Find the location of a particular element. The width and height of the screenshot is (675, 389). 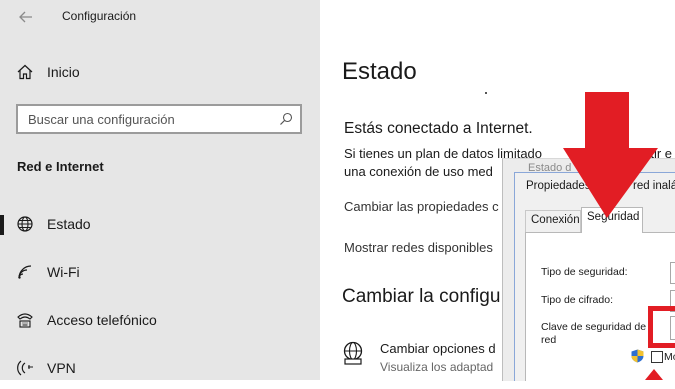

home-icon is located at coordinates (25, 72).